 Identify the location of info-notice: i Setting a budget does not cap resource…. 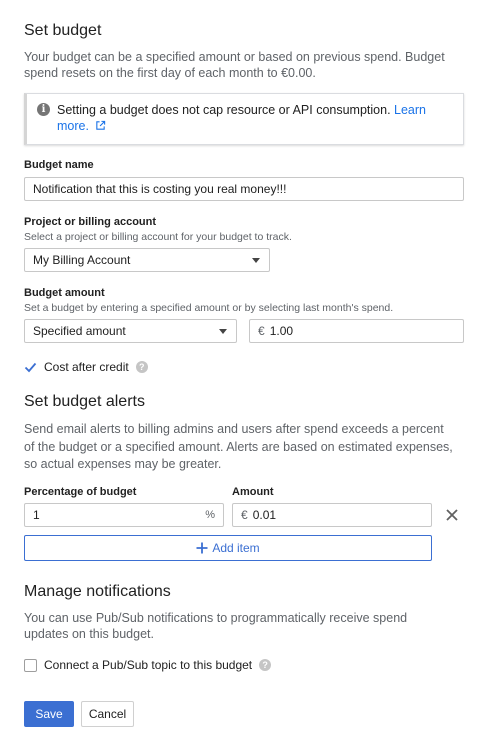
(244, 119).